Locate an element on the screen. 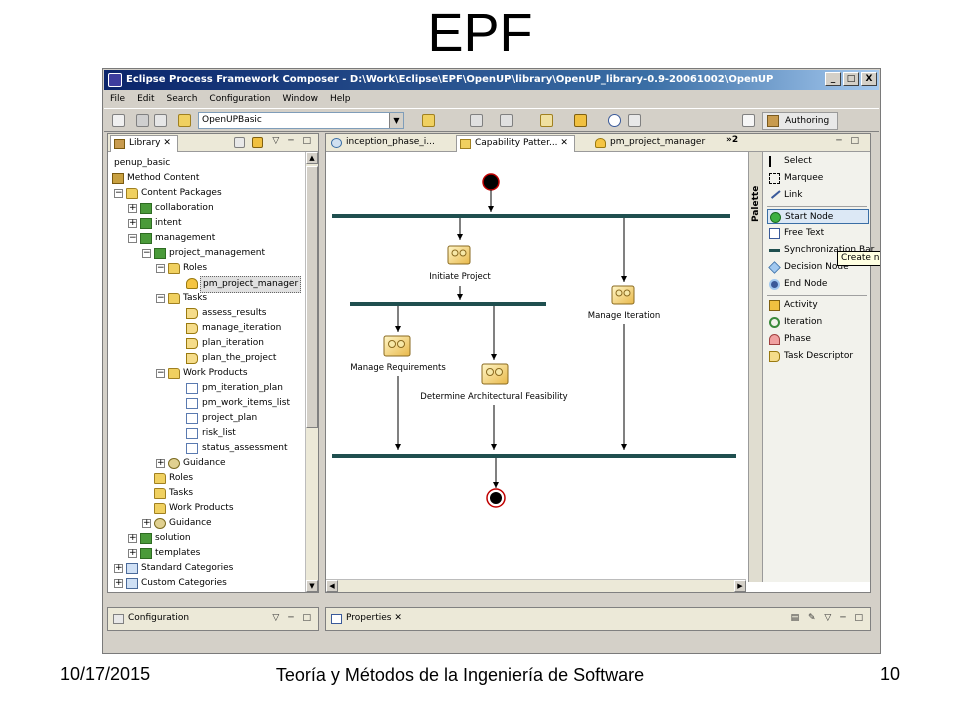 Image resolution: width=960 pixels, height=720 pixels. footer-date: 10/17/2015 is located at coordinates (105, 674).